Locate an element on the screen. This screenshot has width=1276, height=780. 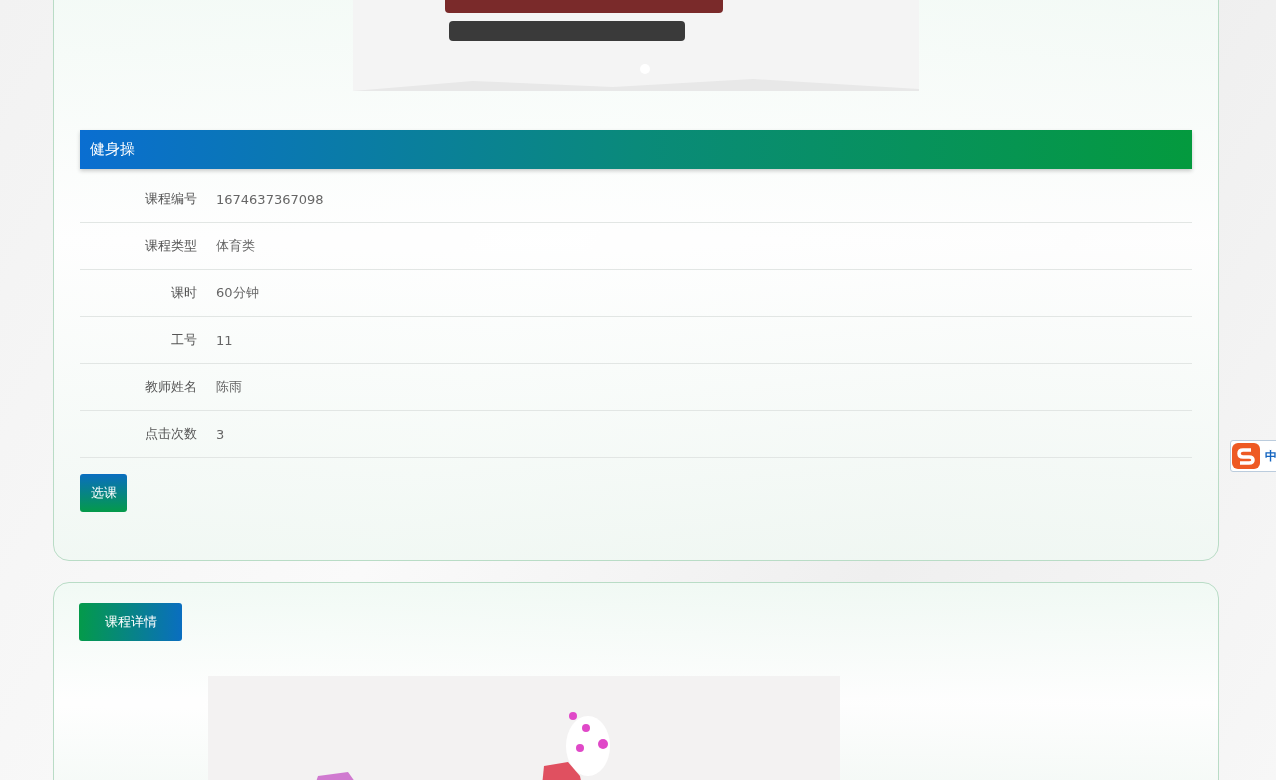
ime-toolbar: 中 is located at coordinates (1253, 456).